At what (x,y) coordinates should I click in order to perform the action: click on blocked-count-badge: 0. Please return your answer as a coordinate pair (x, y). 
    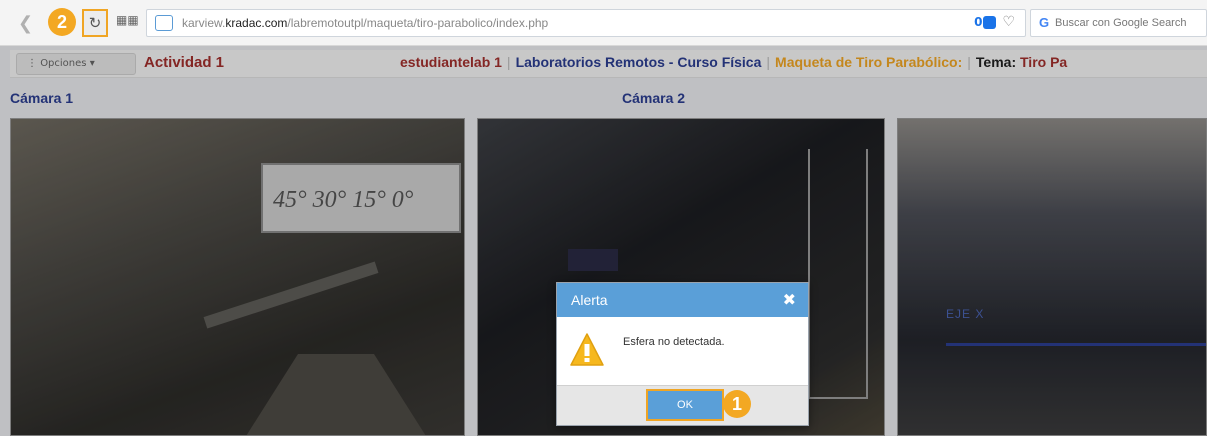
    Looking at the image, I should click on (978, 22).